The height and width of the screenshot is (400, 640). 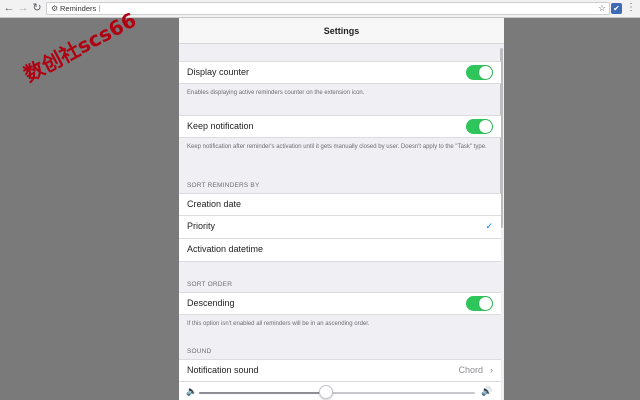 What do you see at coordinates (223, 185) in the screenshot?
I see `sort-reminders-title: SORT REMINDERS BY` at bounding box center [223, 185].